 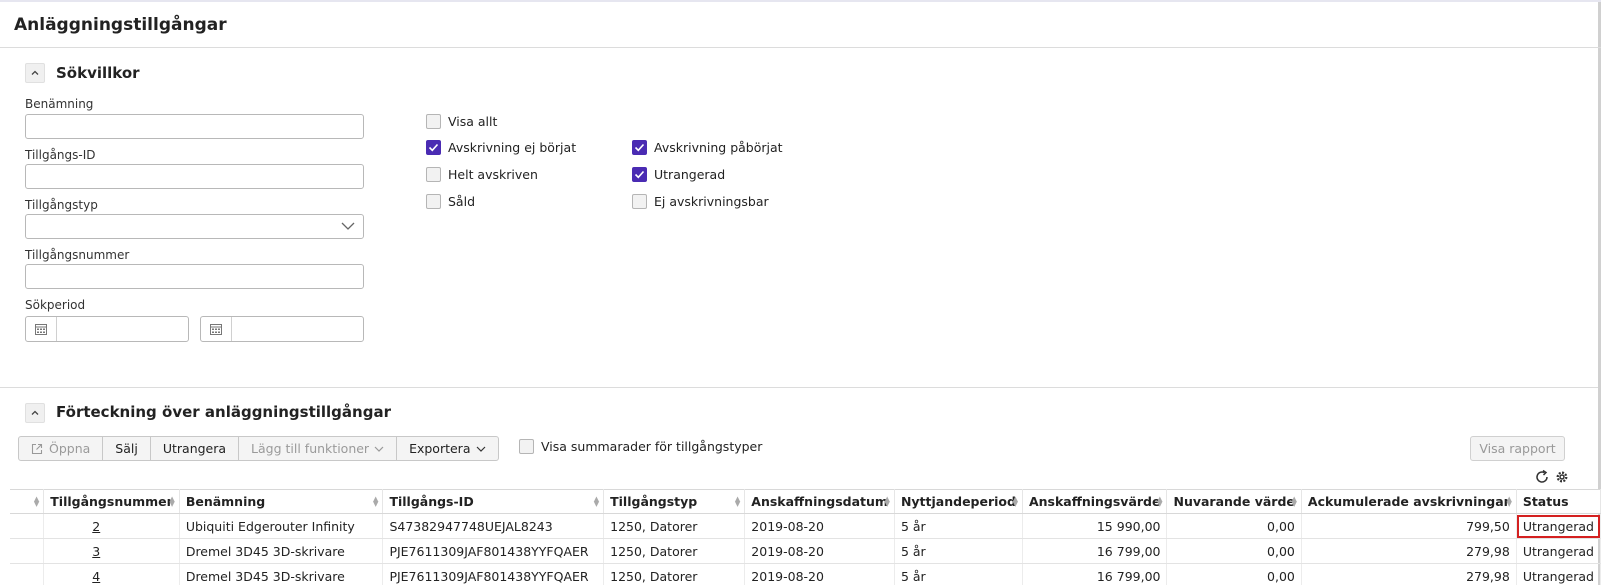 I want to click on checkbox-sald: Såld, so click(x=450, y=201).